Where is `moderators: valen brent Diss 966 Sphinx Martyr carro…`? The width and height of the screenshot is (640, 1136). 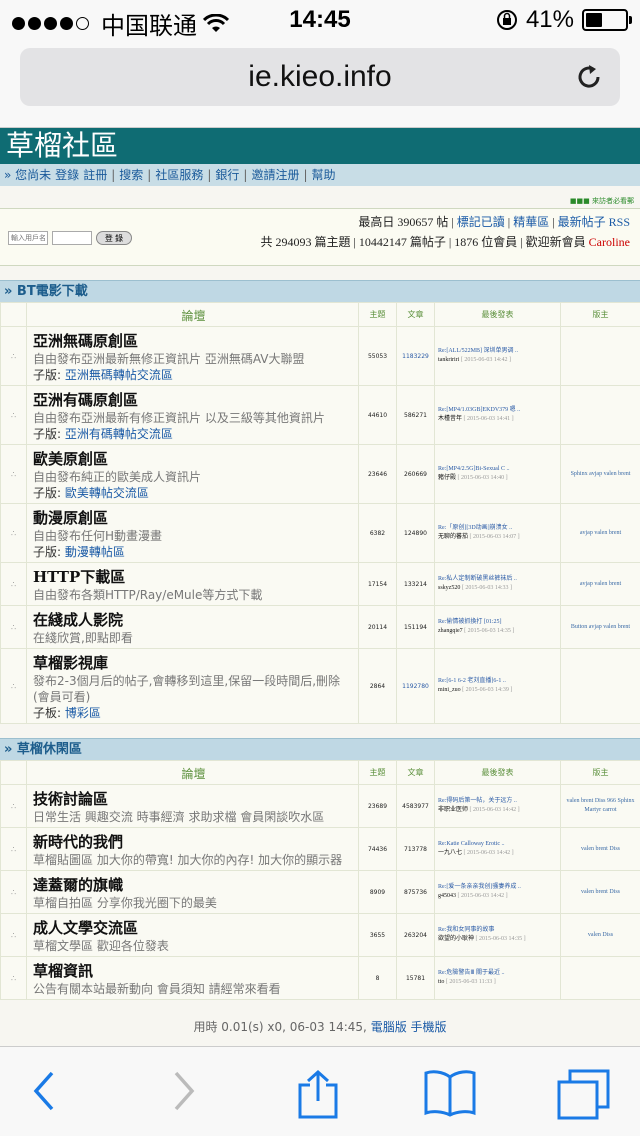 moderators: valen brent Diss 966 Sphinx Martyr carro… is located at coordinates (600, 806).